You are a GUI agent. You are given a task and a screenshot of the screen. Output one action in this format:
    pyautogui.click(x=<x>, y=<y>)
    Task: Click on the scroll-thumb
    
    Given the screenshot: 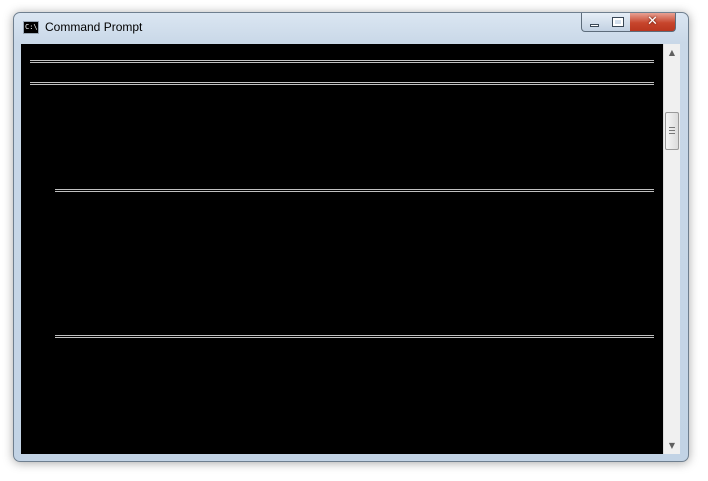 What is the action you would take?
    pyautogui.click(x=672, y=131)
    